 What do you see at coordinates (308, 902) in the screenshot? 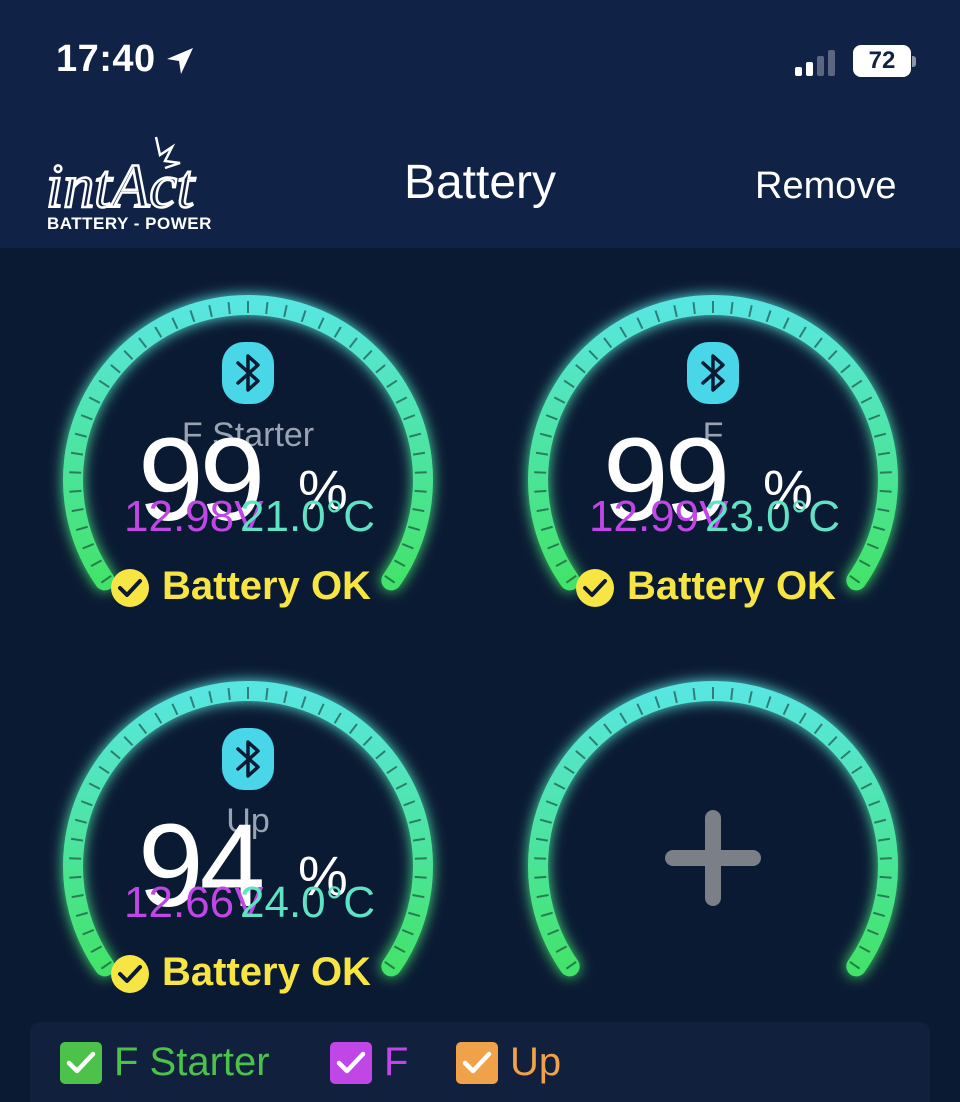
I see `battery-temperature: 24.0°C` at bounding box center [308, 902].